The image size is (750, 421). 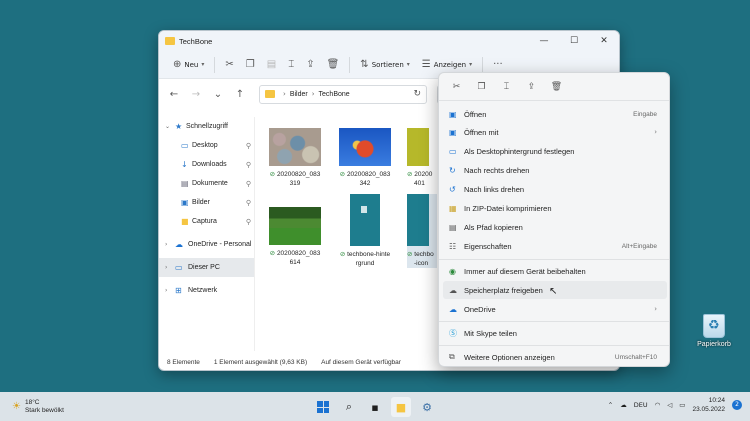 I want to click on sort-button: ⇅ Sortieren ▾, so click(x=384, y=65).